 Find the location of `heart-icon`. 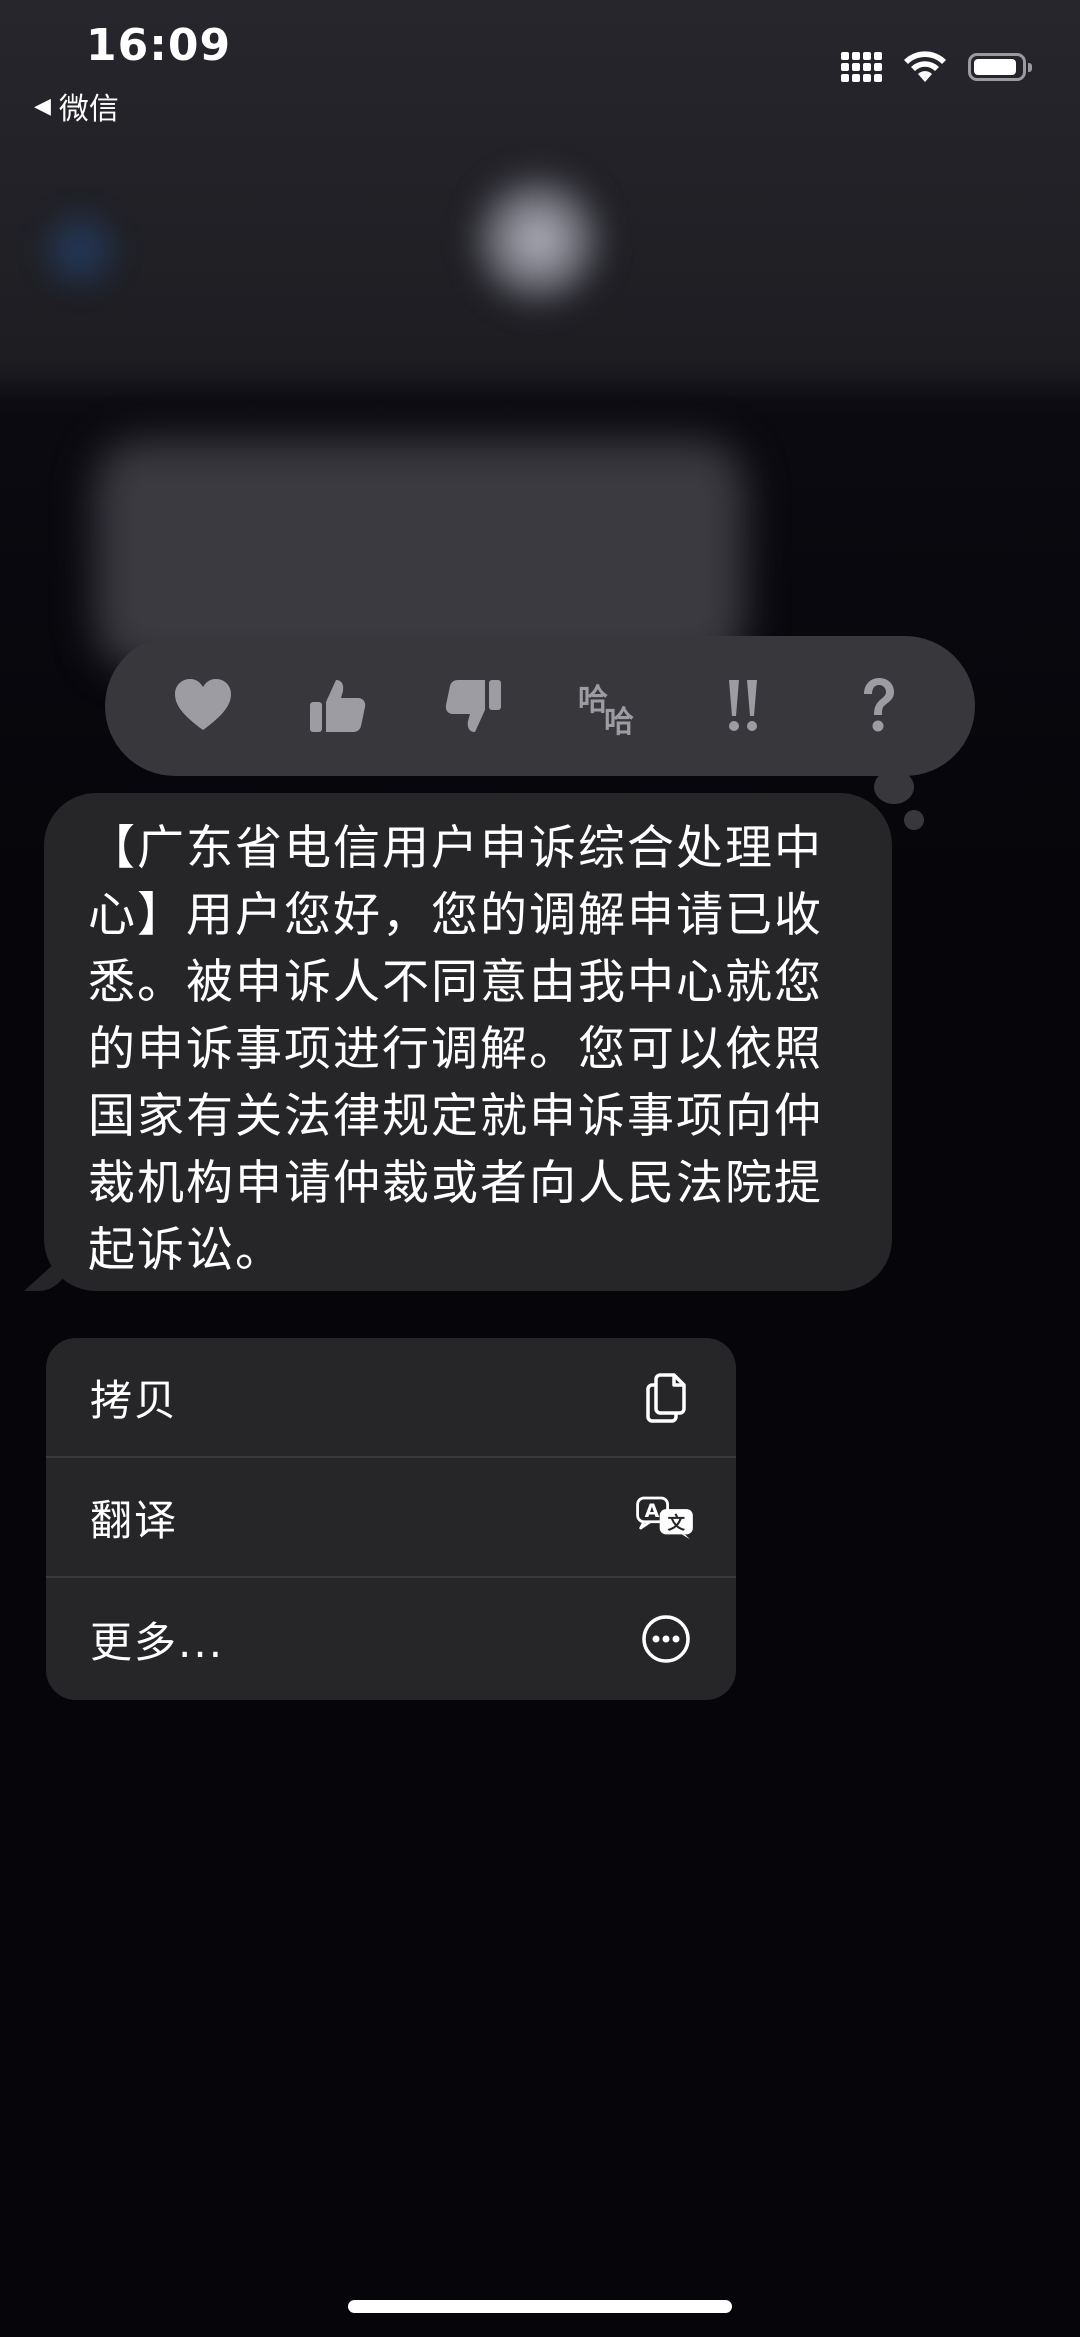

heart-icon is located at coordinates (202, 704).